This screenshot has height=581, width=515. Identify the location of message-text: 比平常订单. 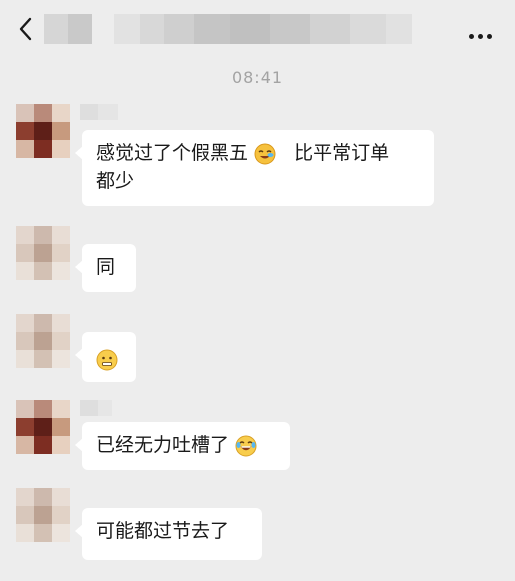
(342, 153).